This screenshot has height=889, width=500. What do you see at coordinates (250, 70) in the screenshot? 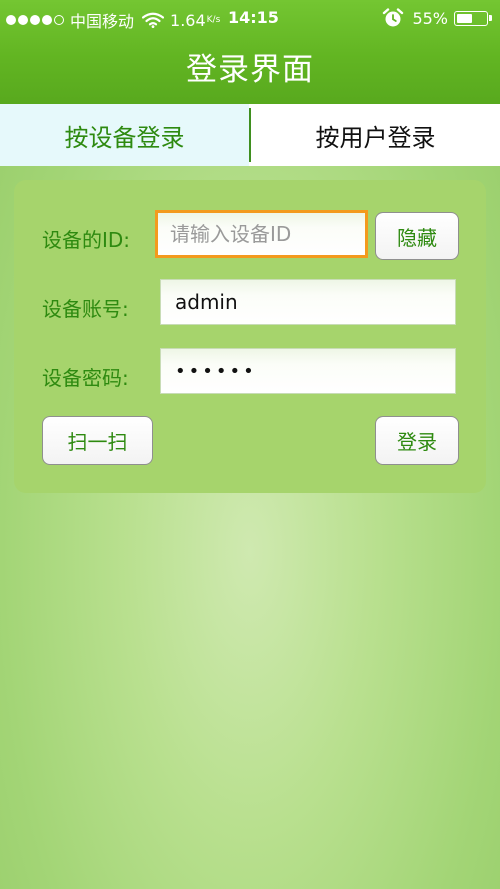
I see `page-title: 登录界面` at bounding box center [250, 70].